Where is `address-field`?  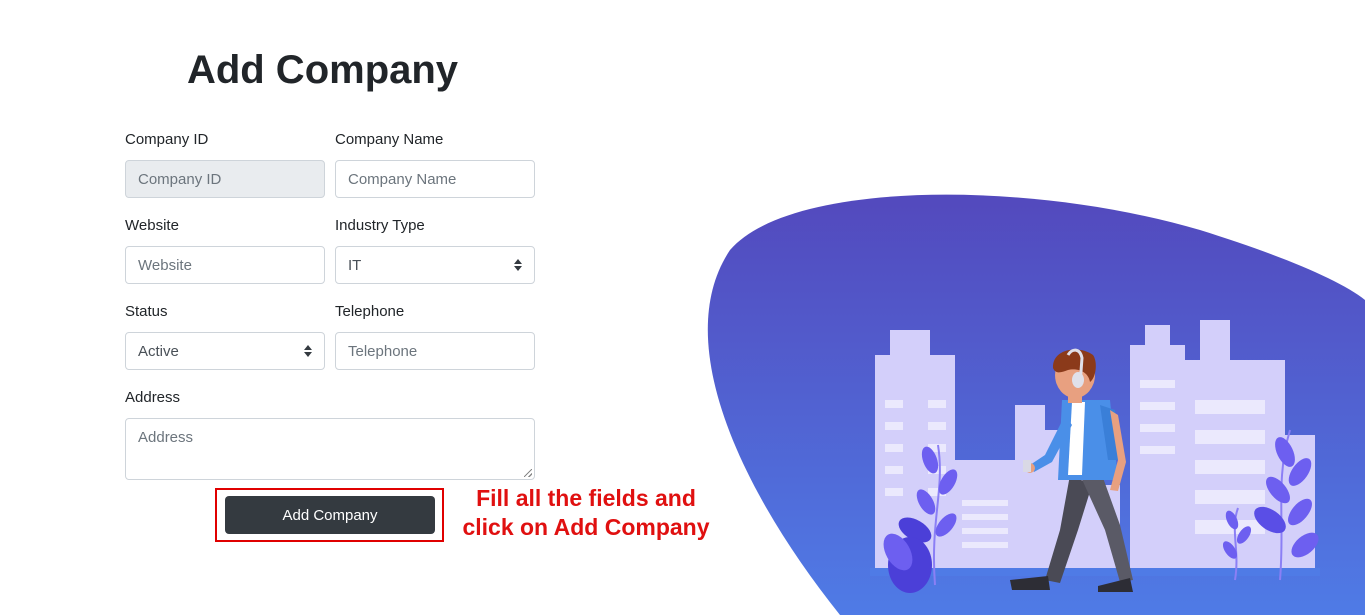 address-field is located at coordinates (330, 449).